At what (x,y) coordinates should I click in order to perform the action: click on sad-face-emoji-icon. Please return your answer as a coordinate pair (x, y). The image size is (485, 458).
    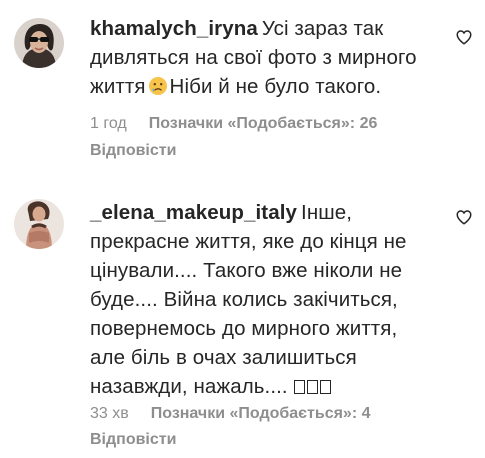
    Looking at the image, I should click on (157, 86).